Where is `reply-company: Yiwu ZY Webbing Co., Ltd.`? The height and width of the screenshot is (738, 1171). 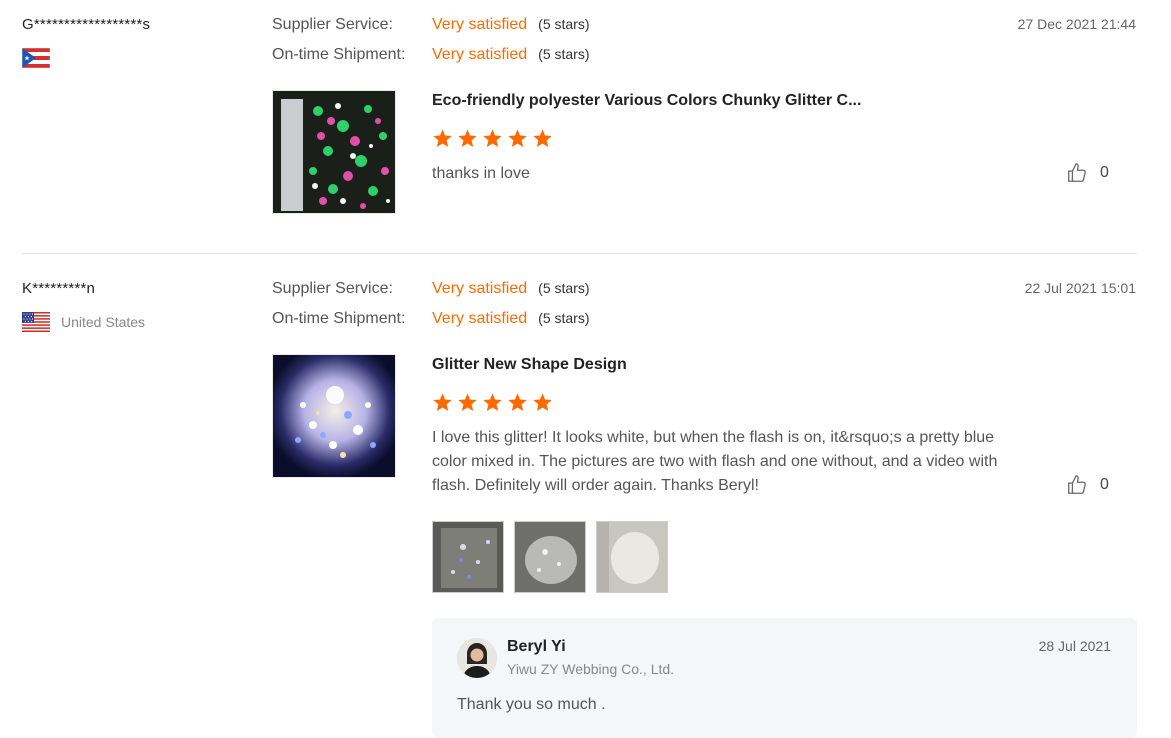 reply-company: Yiwu ZY Webbing Co., Ltd. is located at coordinates (591, 669).